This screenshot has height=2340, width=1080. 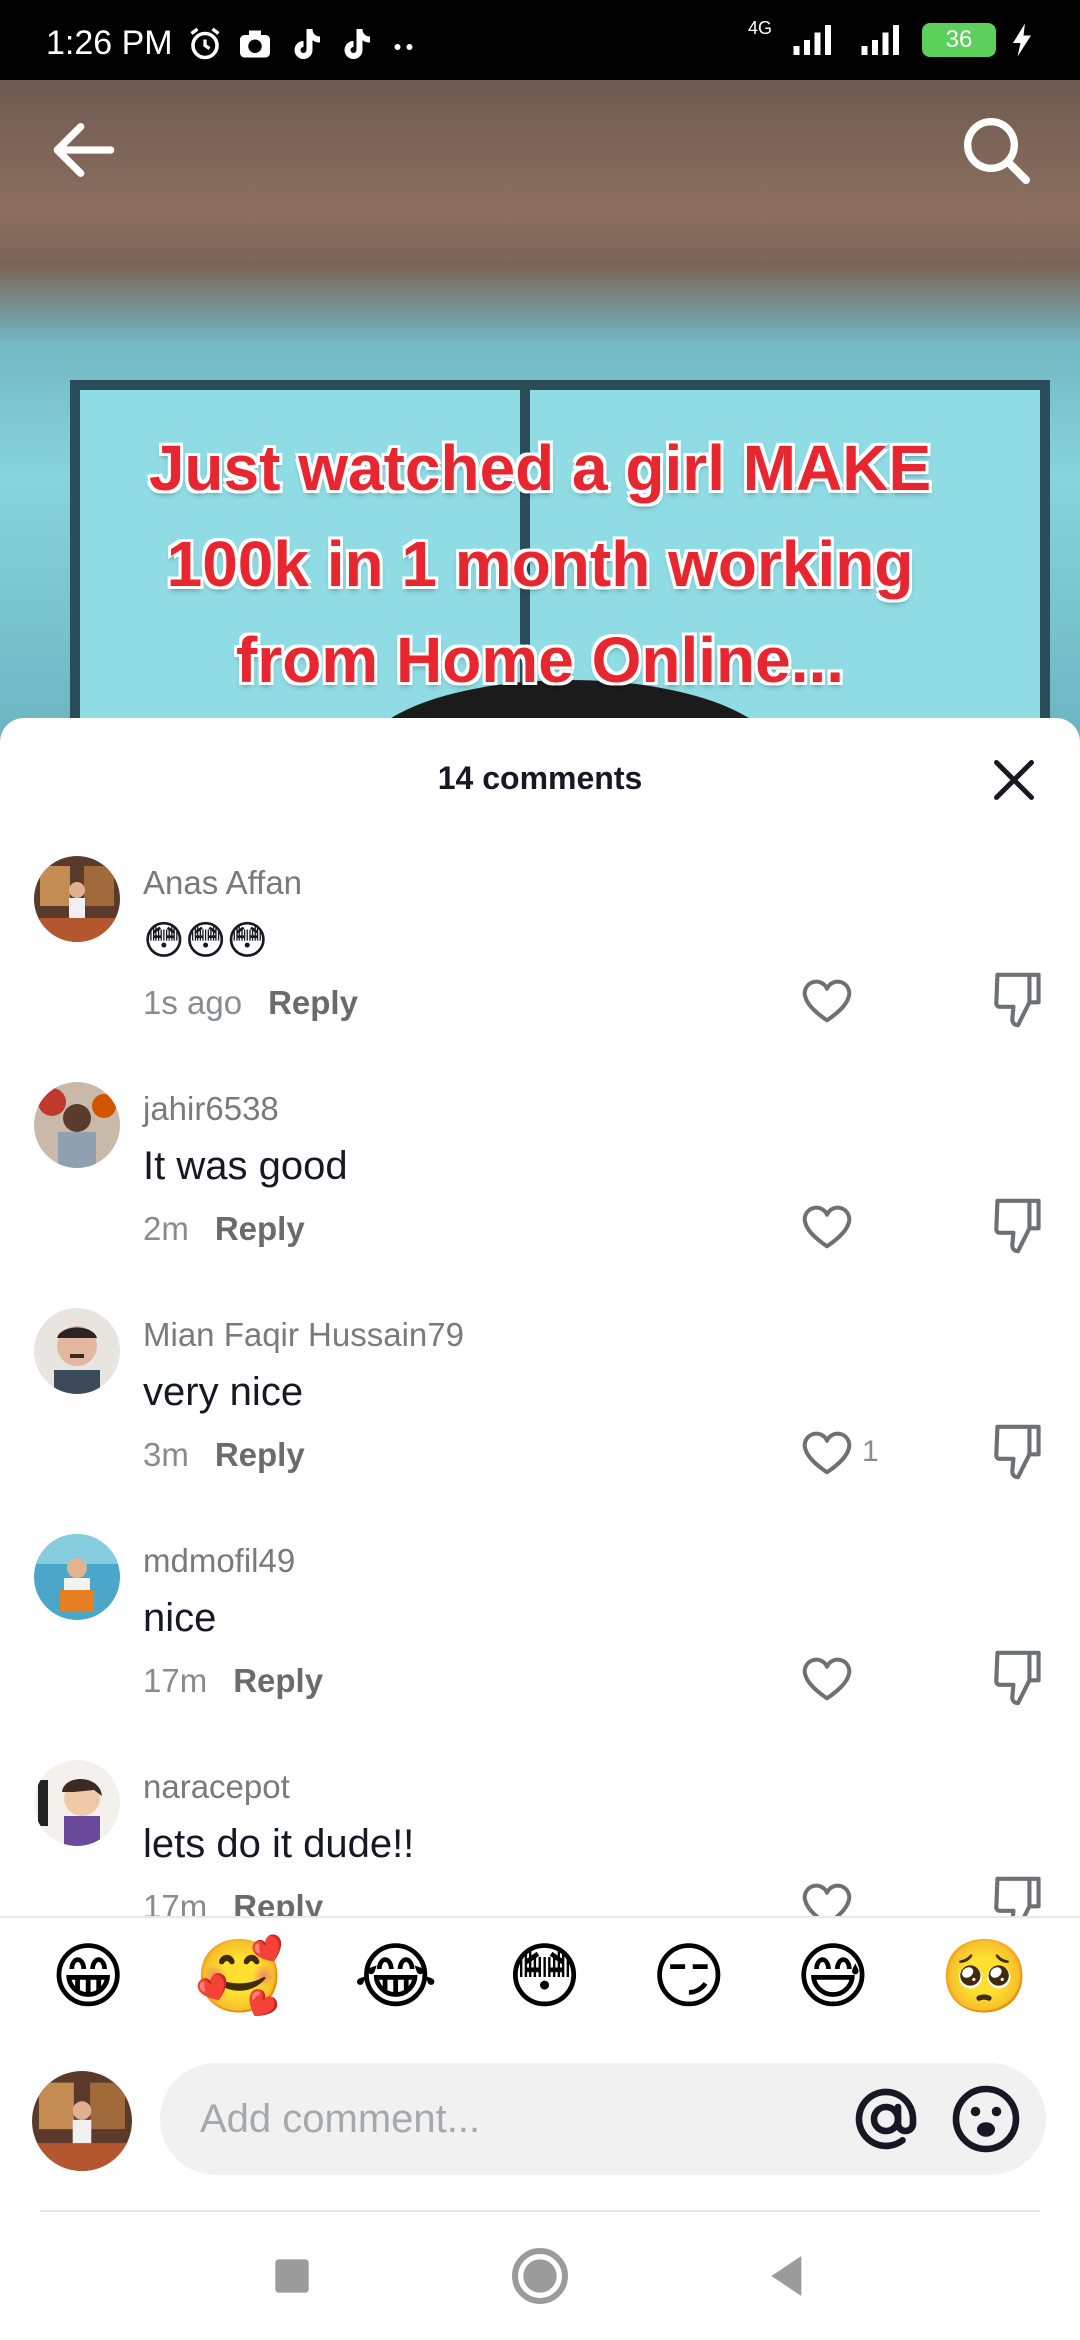 I want to click on divider, so click(x=540, y=2211).